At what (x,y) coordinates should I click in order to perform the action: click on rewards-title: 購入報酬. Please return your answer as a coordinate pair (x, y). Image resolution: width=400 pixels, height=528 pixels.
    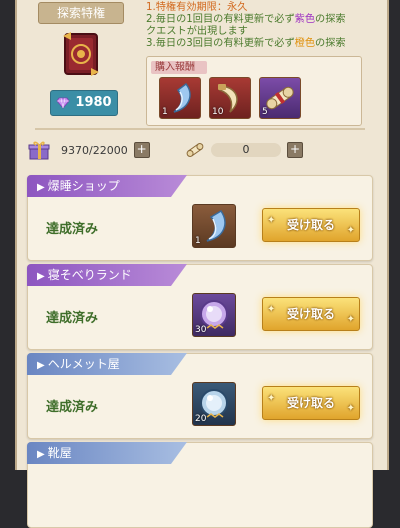
    Looking at the image, I should click on (179, 67).